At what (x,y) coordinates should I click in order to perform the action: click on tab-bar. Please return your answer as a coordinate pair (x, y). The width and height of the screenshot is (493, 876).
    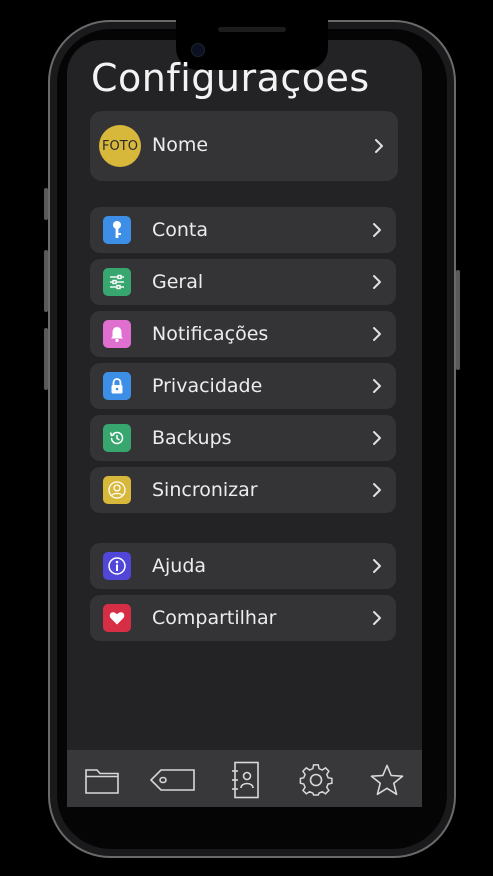
    Looking at the image, I should click on (244, 778).